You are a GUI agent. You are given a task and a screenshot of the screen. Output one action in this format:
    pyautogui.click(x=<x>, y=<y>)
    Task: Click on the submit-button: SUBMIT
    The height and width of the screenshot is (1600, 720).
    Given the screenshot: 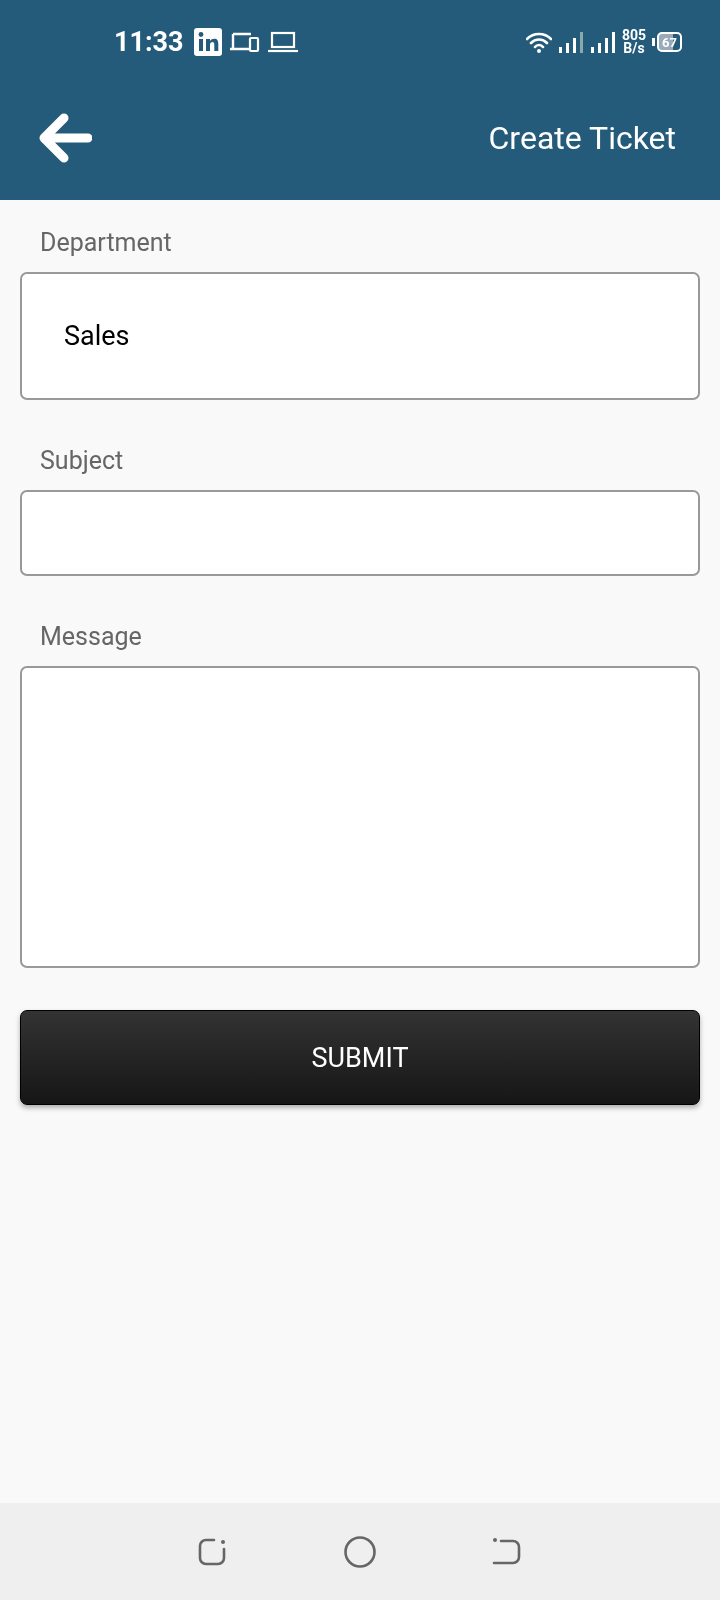 What is the action you would take?
    pyautogui.click(x=360, y=1057)
    